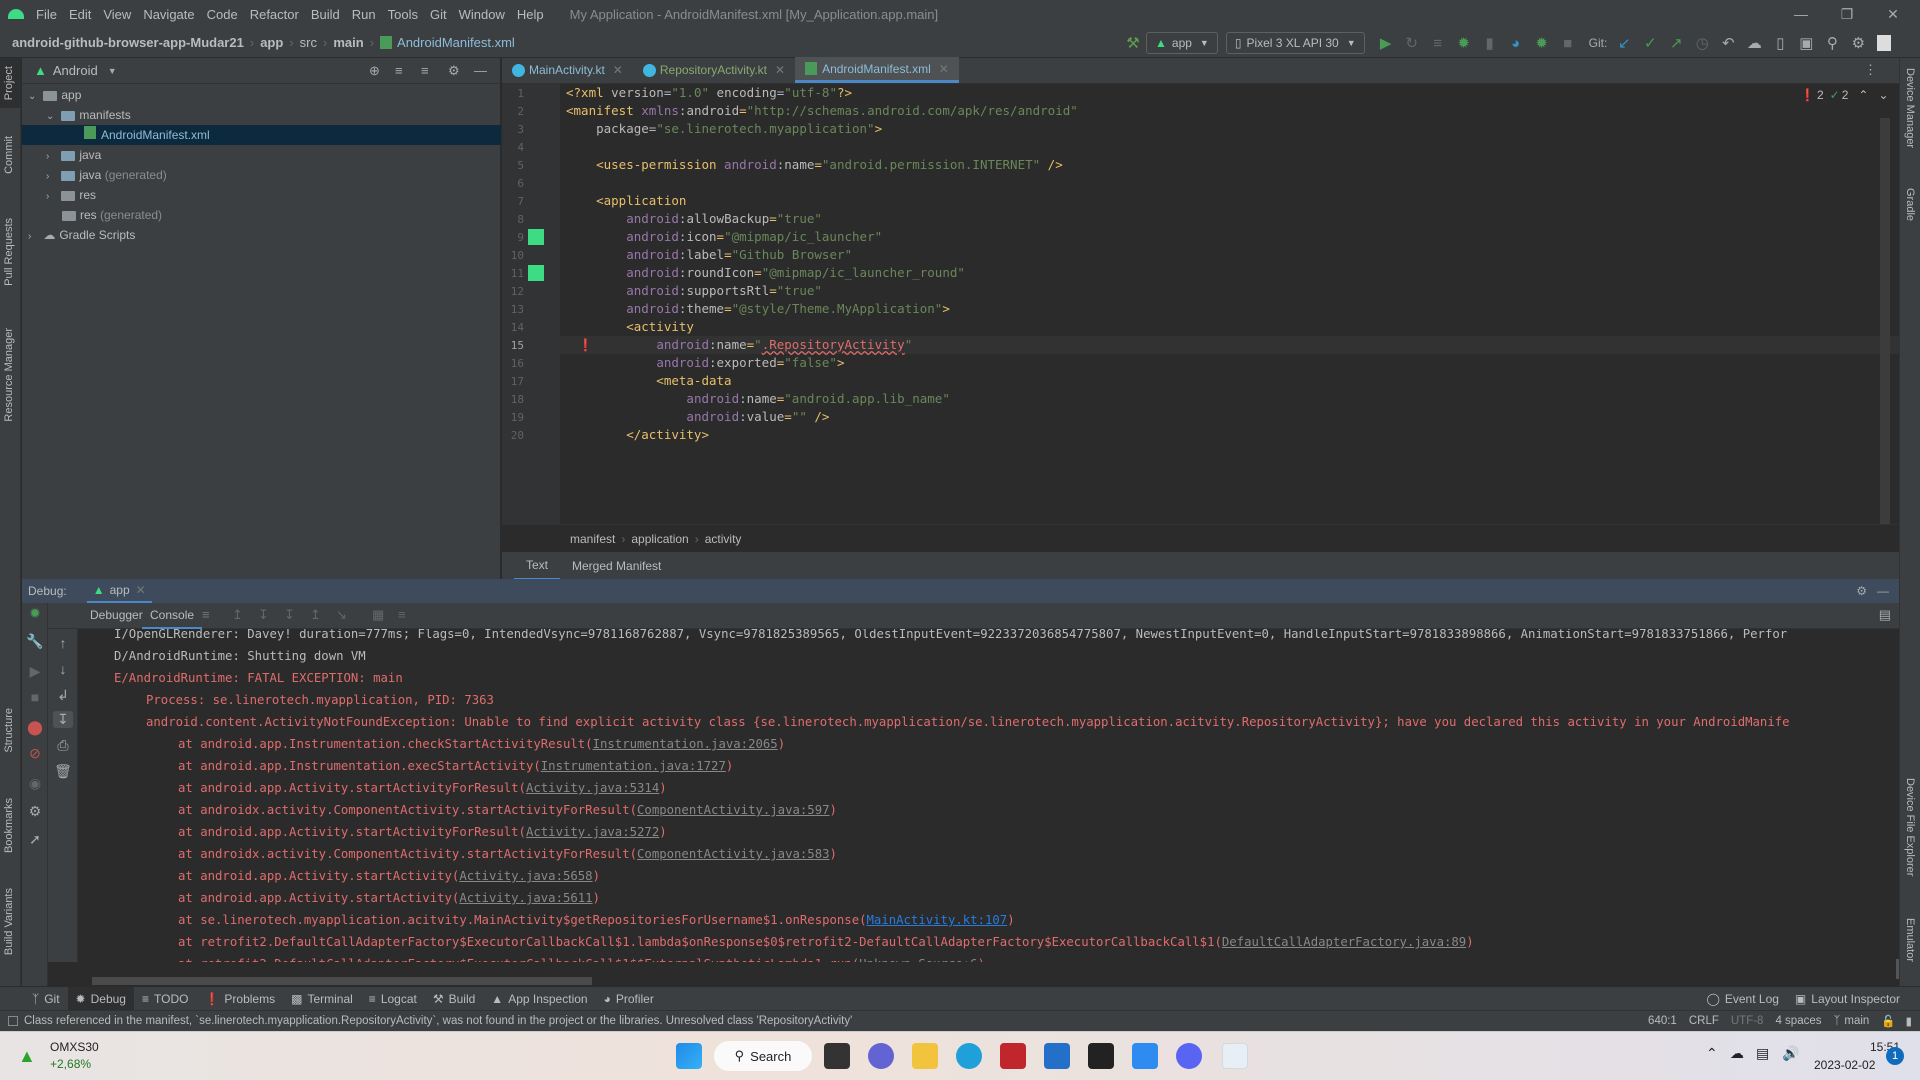 The image size is (1920, 1080). I want to click on tool-tab-git: ᛉ Git, so click(46, 999).